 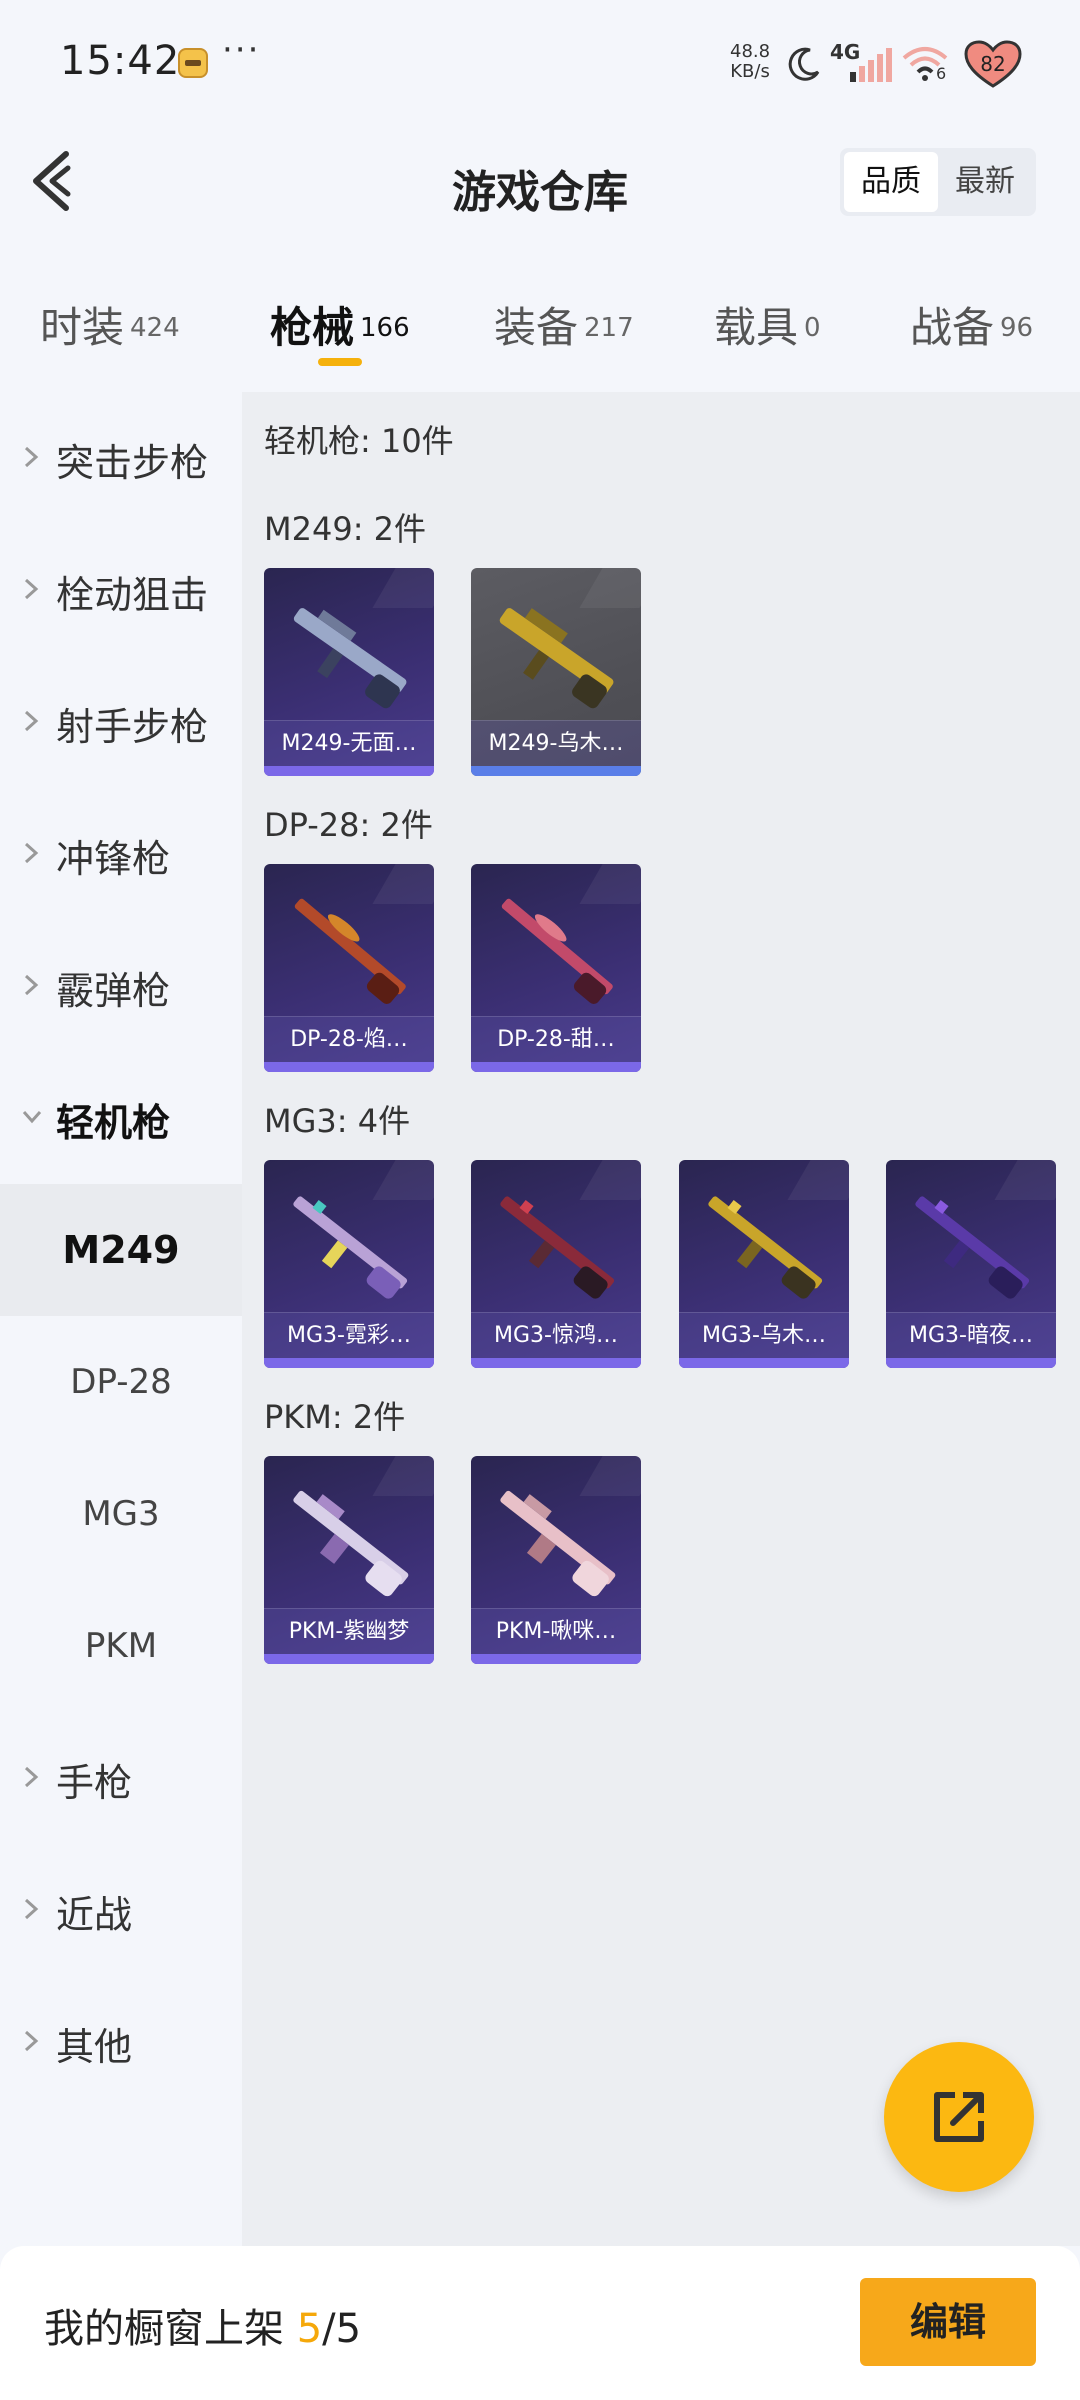 What do you see at coordinates (94, 1915) in the screenshot?
I see `sidebar-item-label: 近战` at bounding box center [94, 1915].